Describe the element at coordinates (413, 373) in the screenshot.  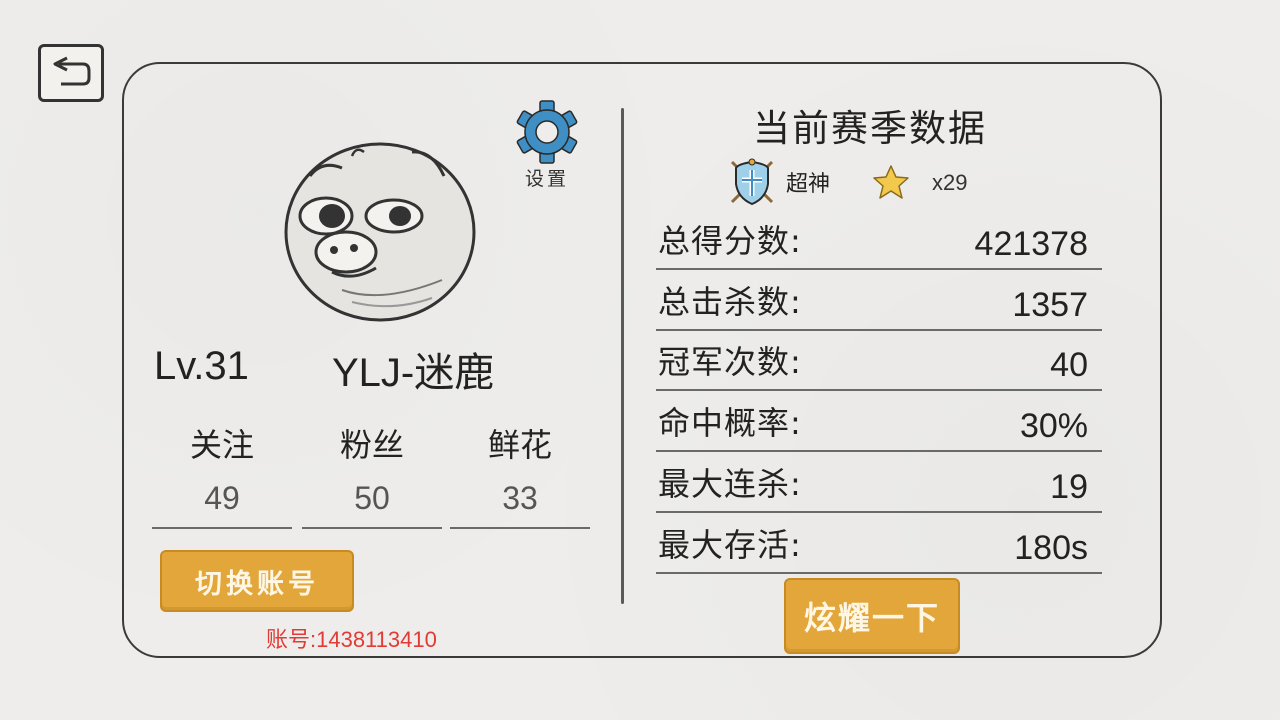
I see `player-nickname: YLJ-迷鹿` at that location.